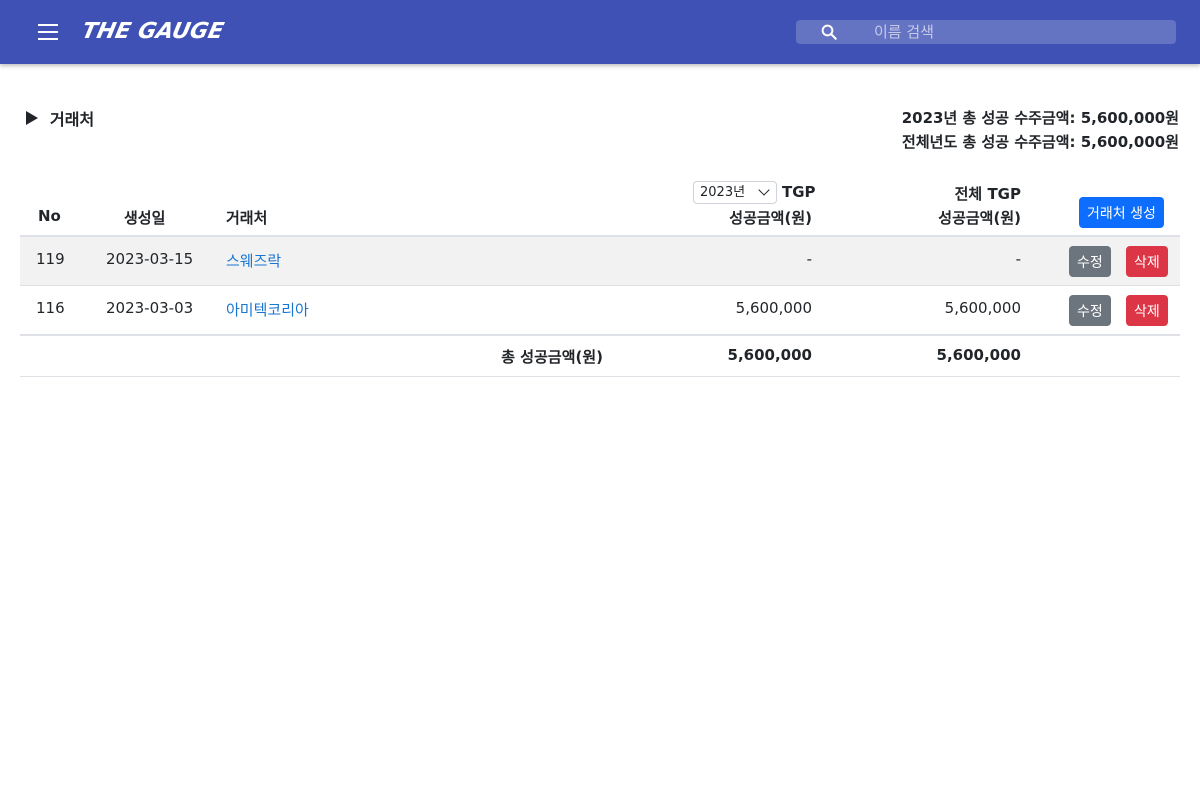 This screenshot has height=800, width=1200. Describe the element at coordinates (1018, 259) in the screenshot. I see `cell-total-amount: -` at that location.